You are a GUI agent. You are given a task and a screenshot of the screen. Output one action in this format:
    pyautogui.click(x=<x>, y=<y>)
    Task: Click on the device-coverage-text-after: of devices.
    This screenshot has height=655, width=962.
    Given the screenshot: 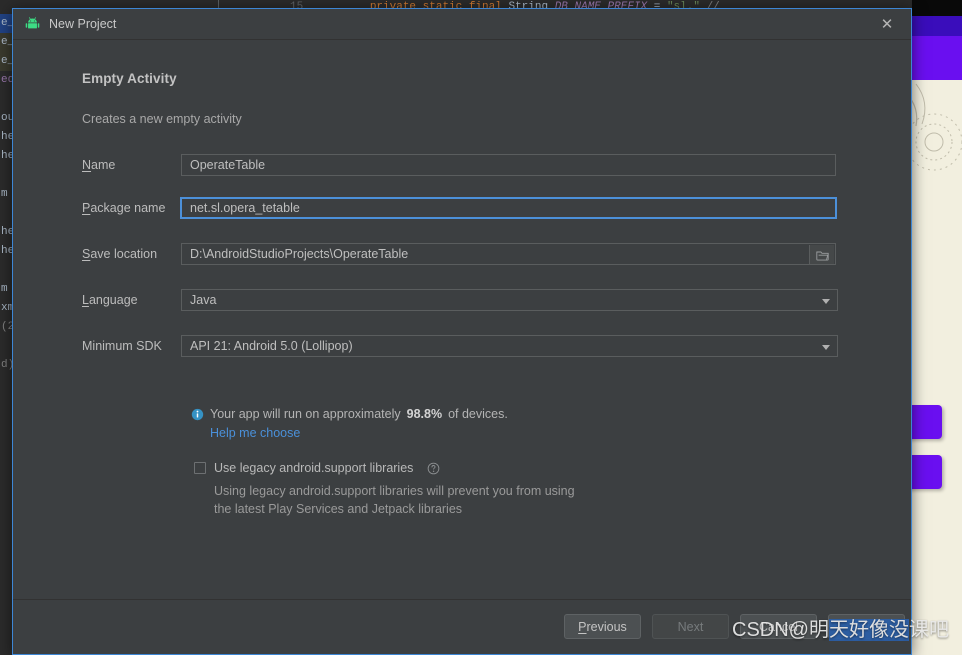 What is the action you would take?
    pyautogui.click(x=478, y=414)
    